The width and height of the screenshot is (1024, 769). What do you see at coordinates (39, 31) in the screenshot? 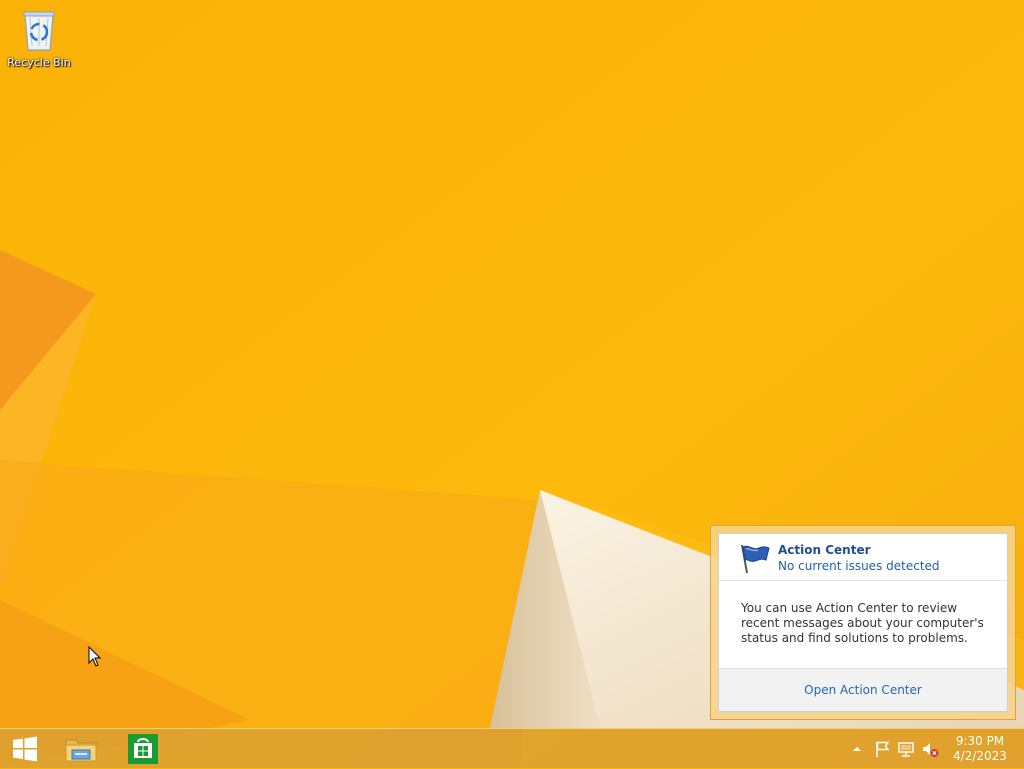
I see `recycle-bin-icon` at bounding box center [39, 31].